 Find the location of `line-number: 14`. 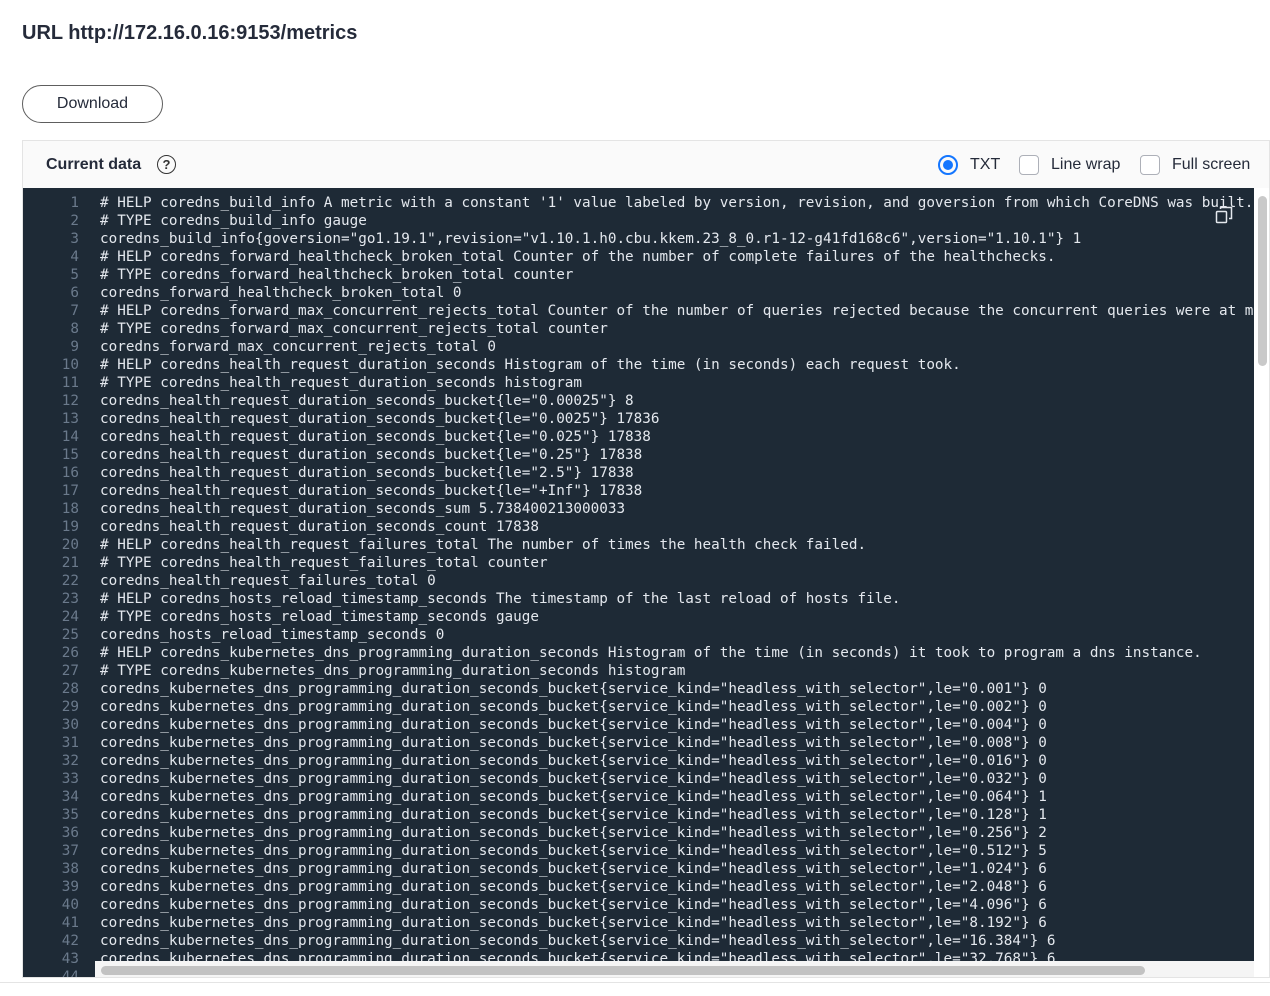

line-number: 14 is located at coordinates (70, 437).